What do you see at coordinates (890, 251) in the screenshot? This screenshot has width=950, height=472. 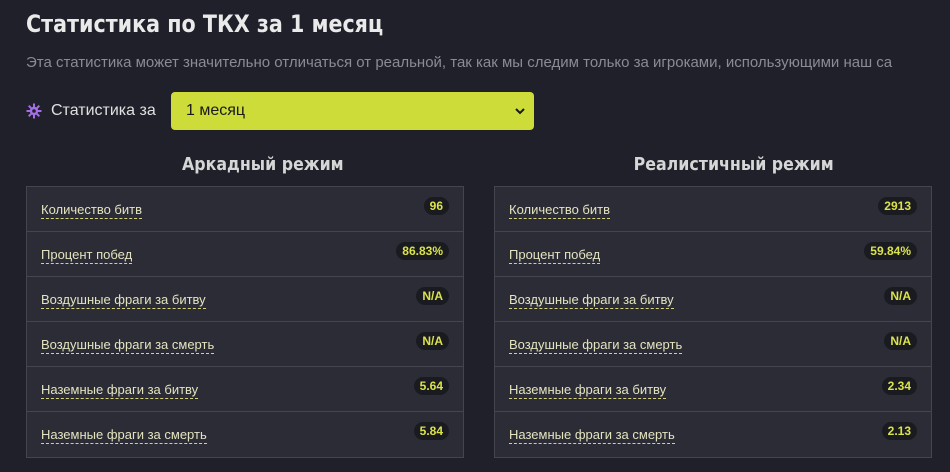 I see `stat-value-badge: 59.84%` at bounding box center [890, 251].